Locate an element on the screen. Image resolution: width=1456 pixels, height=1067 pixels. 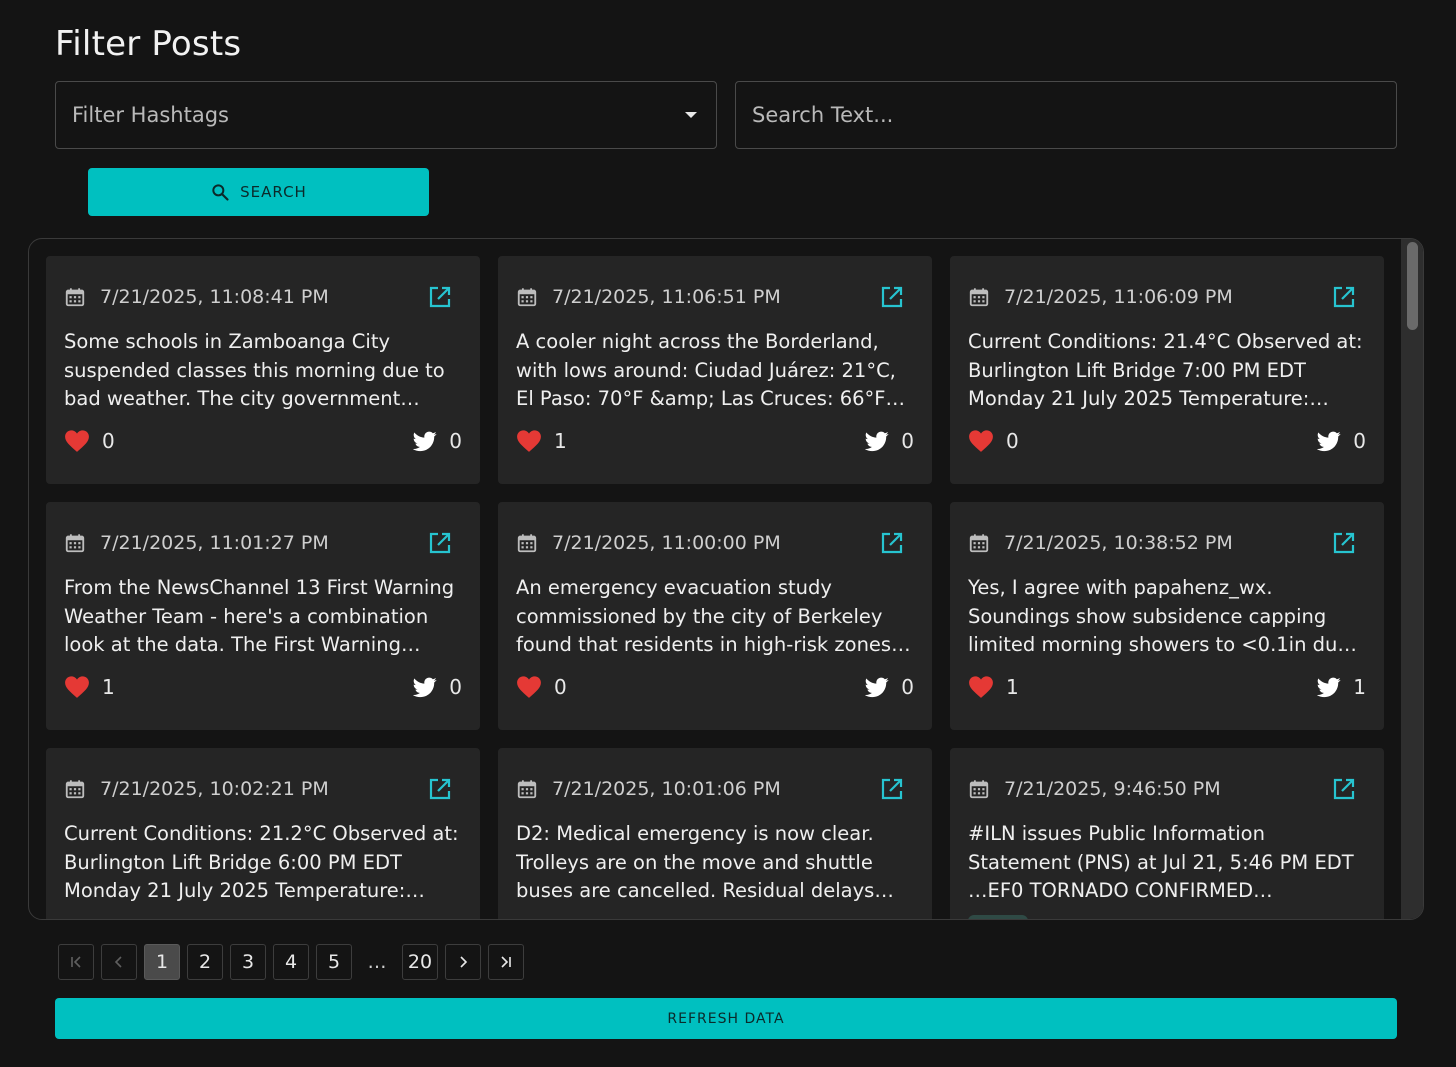
post-date: 7/21/2025, 11:08:41 PM is located at coordinates (214, 297).